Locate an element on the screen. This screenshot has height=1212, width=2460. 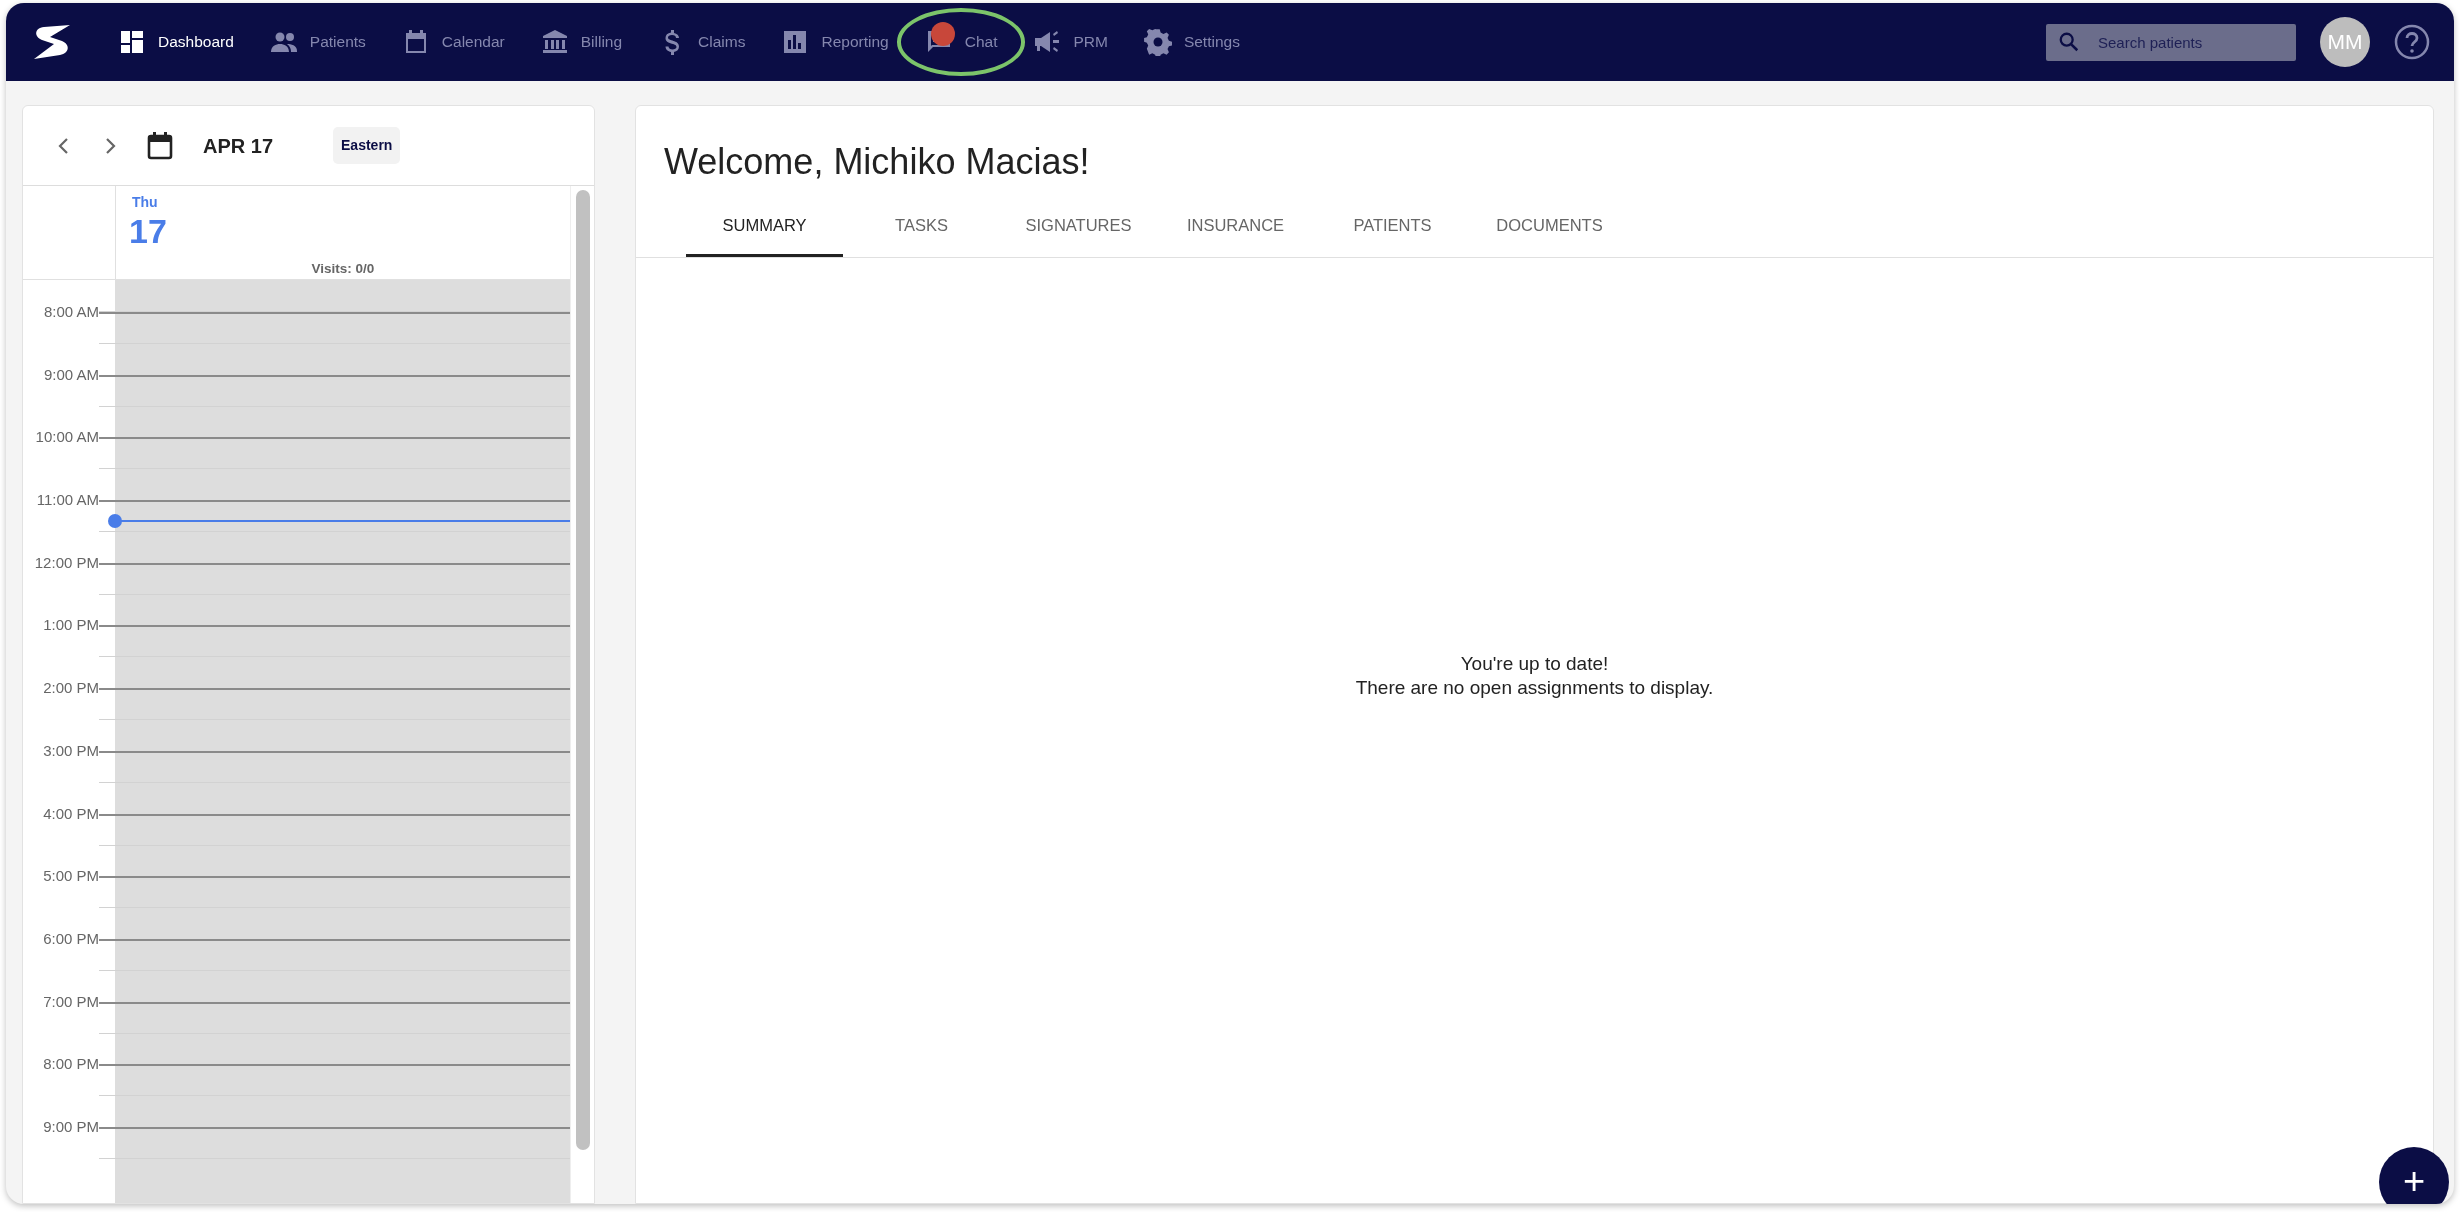
time-label: 10:00 AM is located at coordinates (66, 437).